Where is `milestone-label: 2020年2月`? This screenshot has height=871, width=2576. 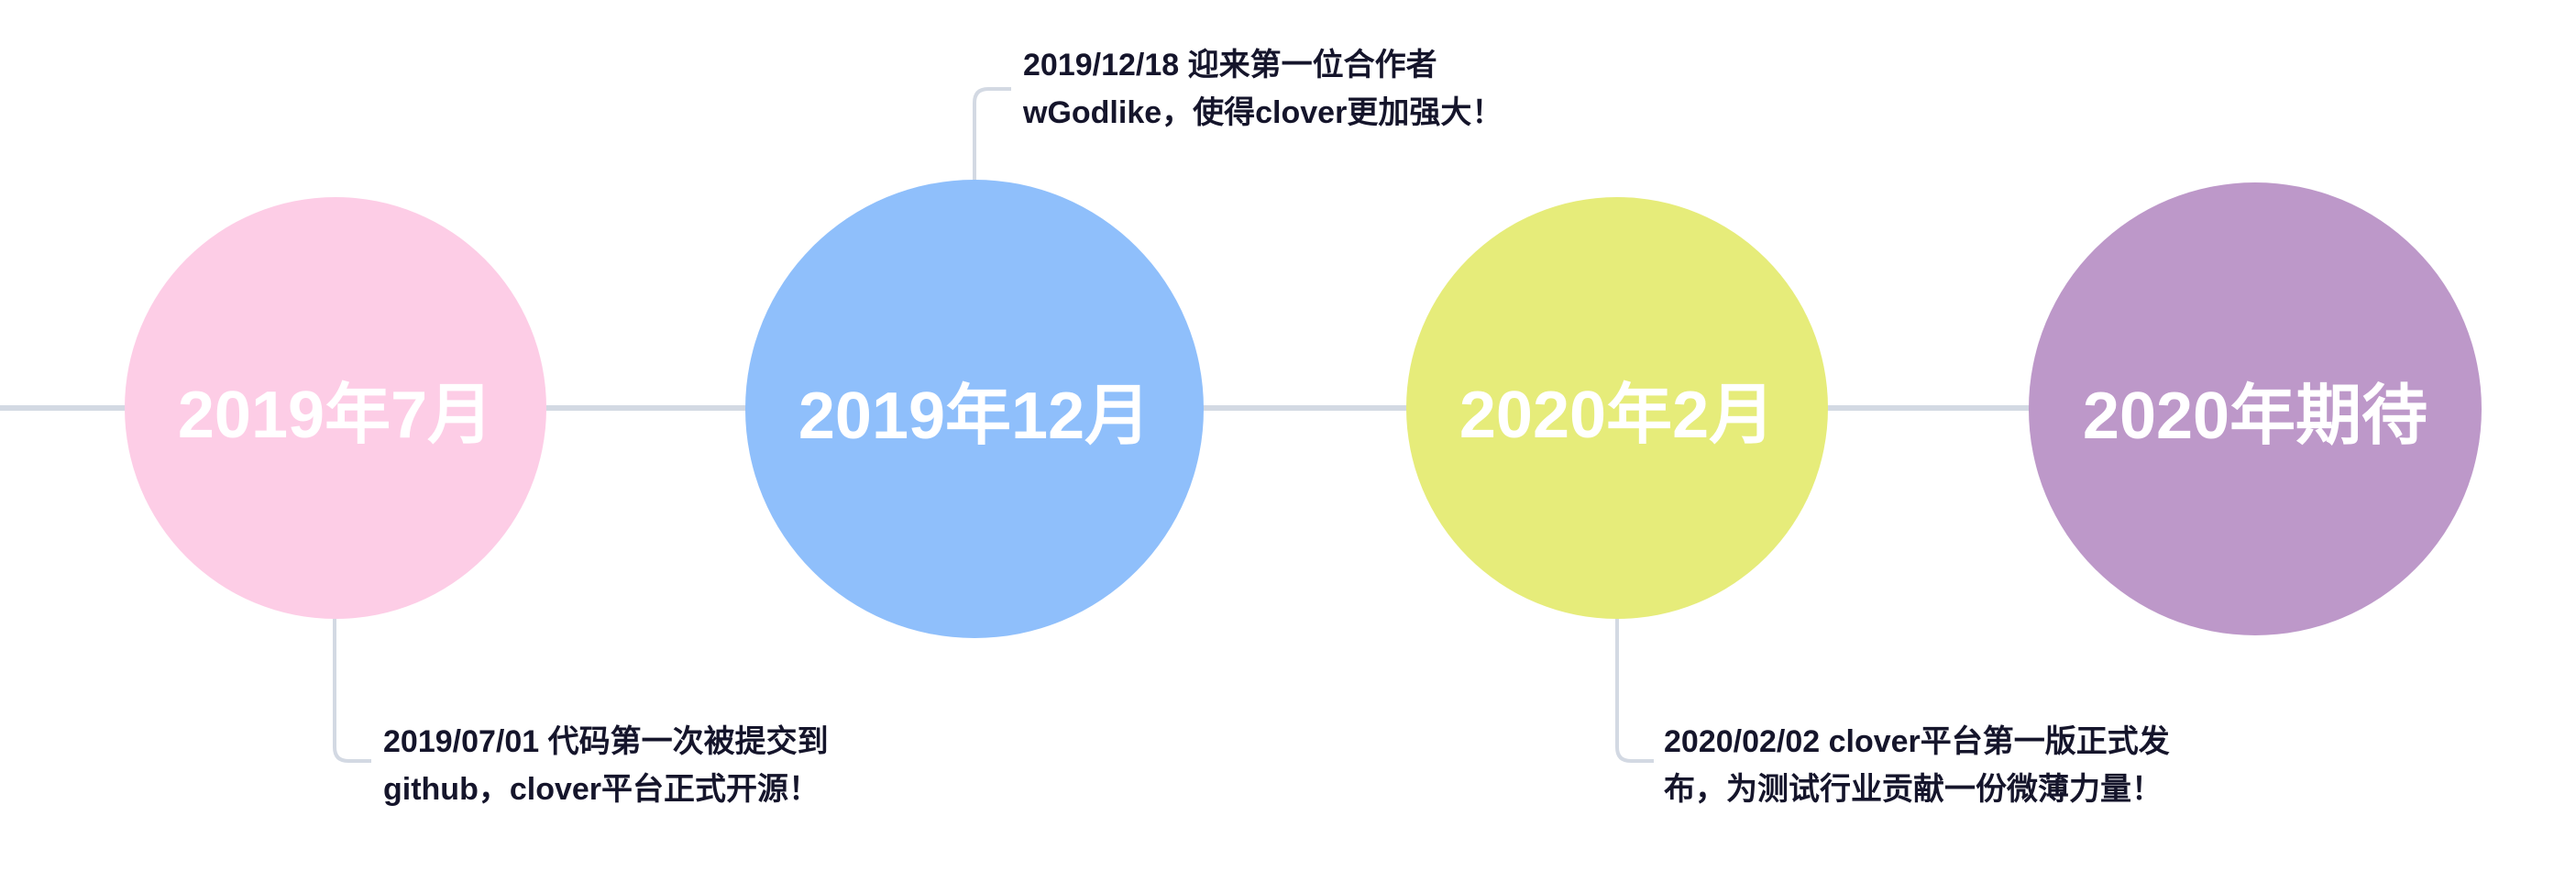
milestone-label: 2020年2月 is located at coordinates (1618, 415).